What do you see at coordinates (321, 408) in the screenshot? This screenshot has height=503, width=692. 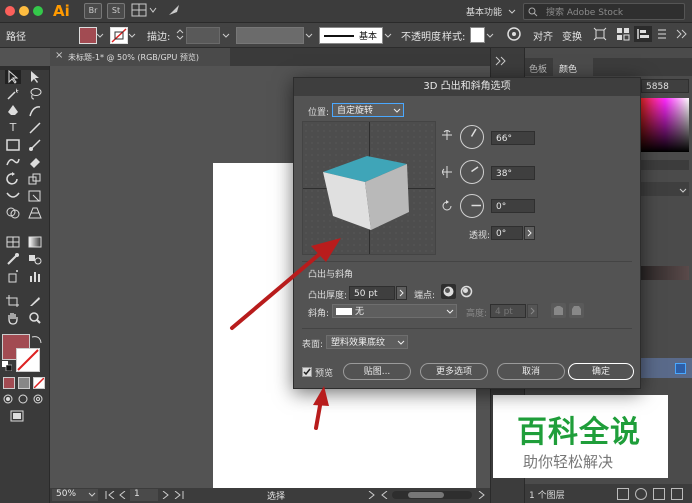 I see `arrow-to-preview-checkbox` at bounding box center [321, 408].